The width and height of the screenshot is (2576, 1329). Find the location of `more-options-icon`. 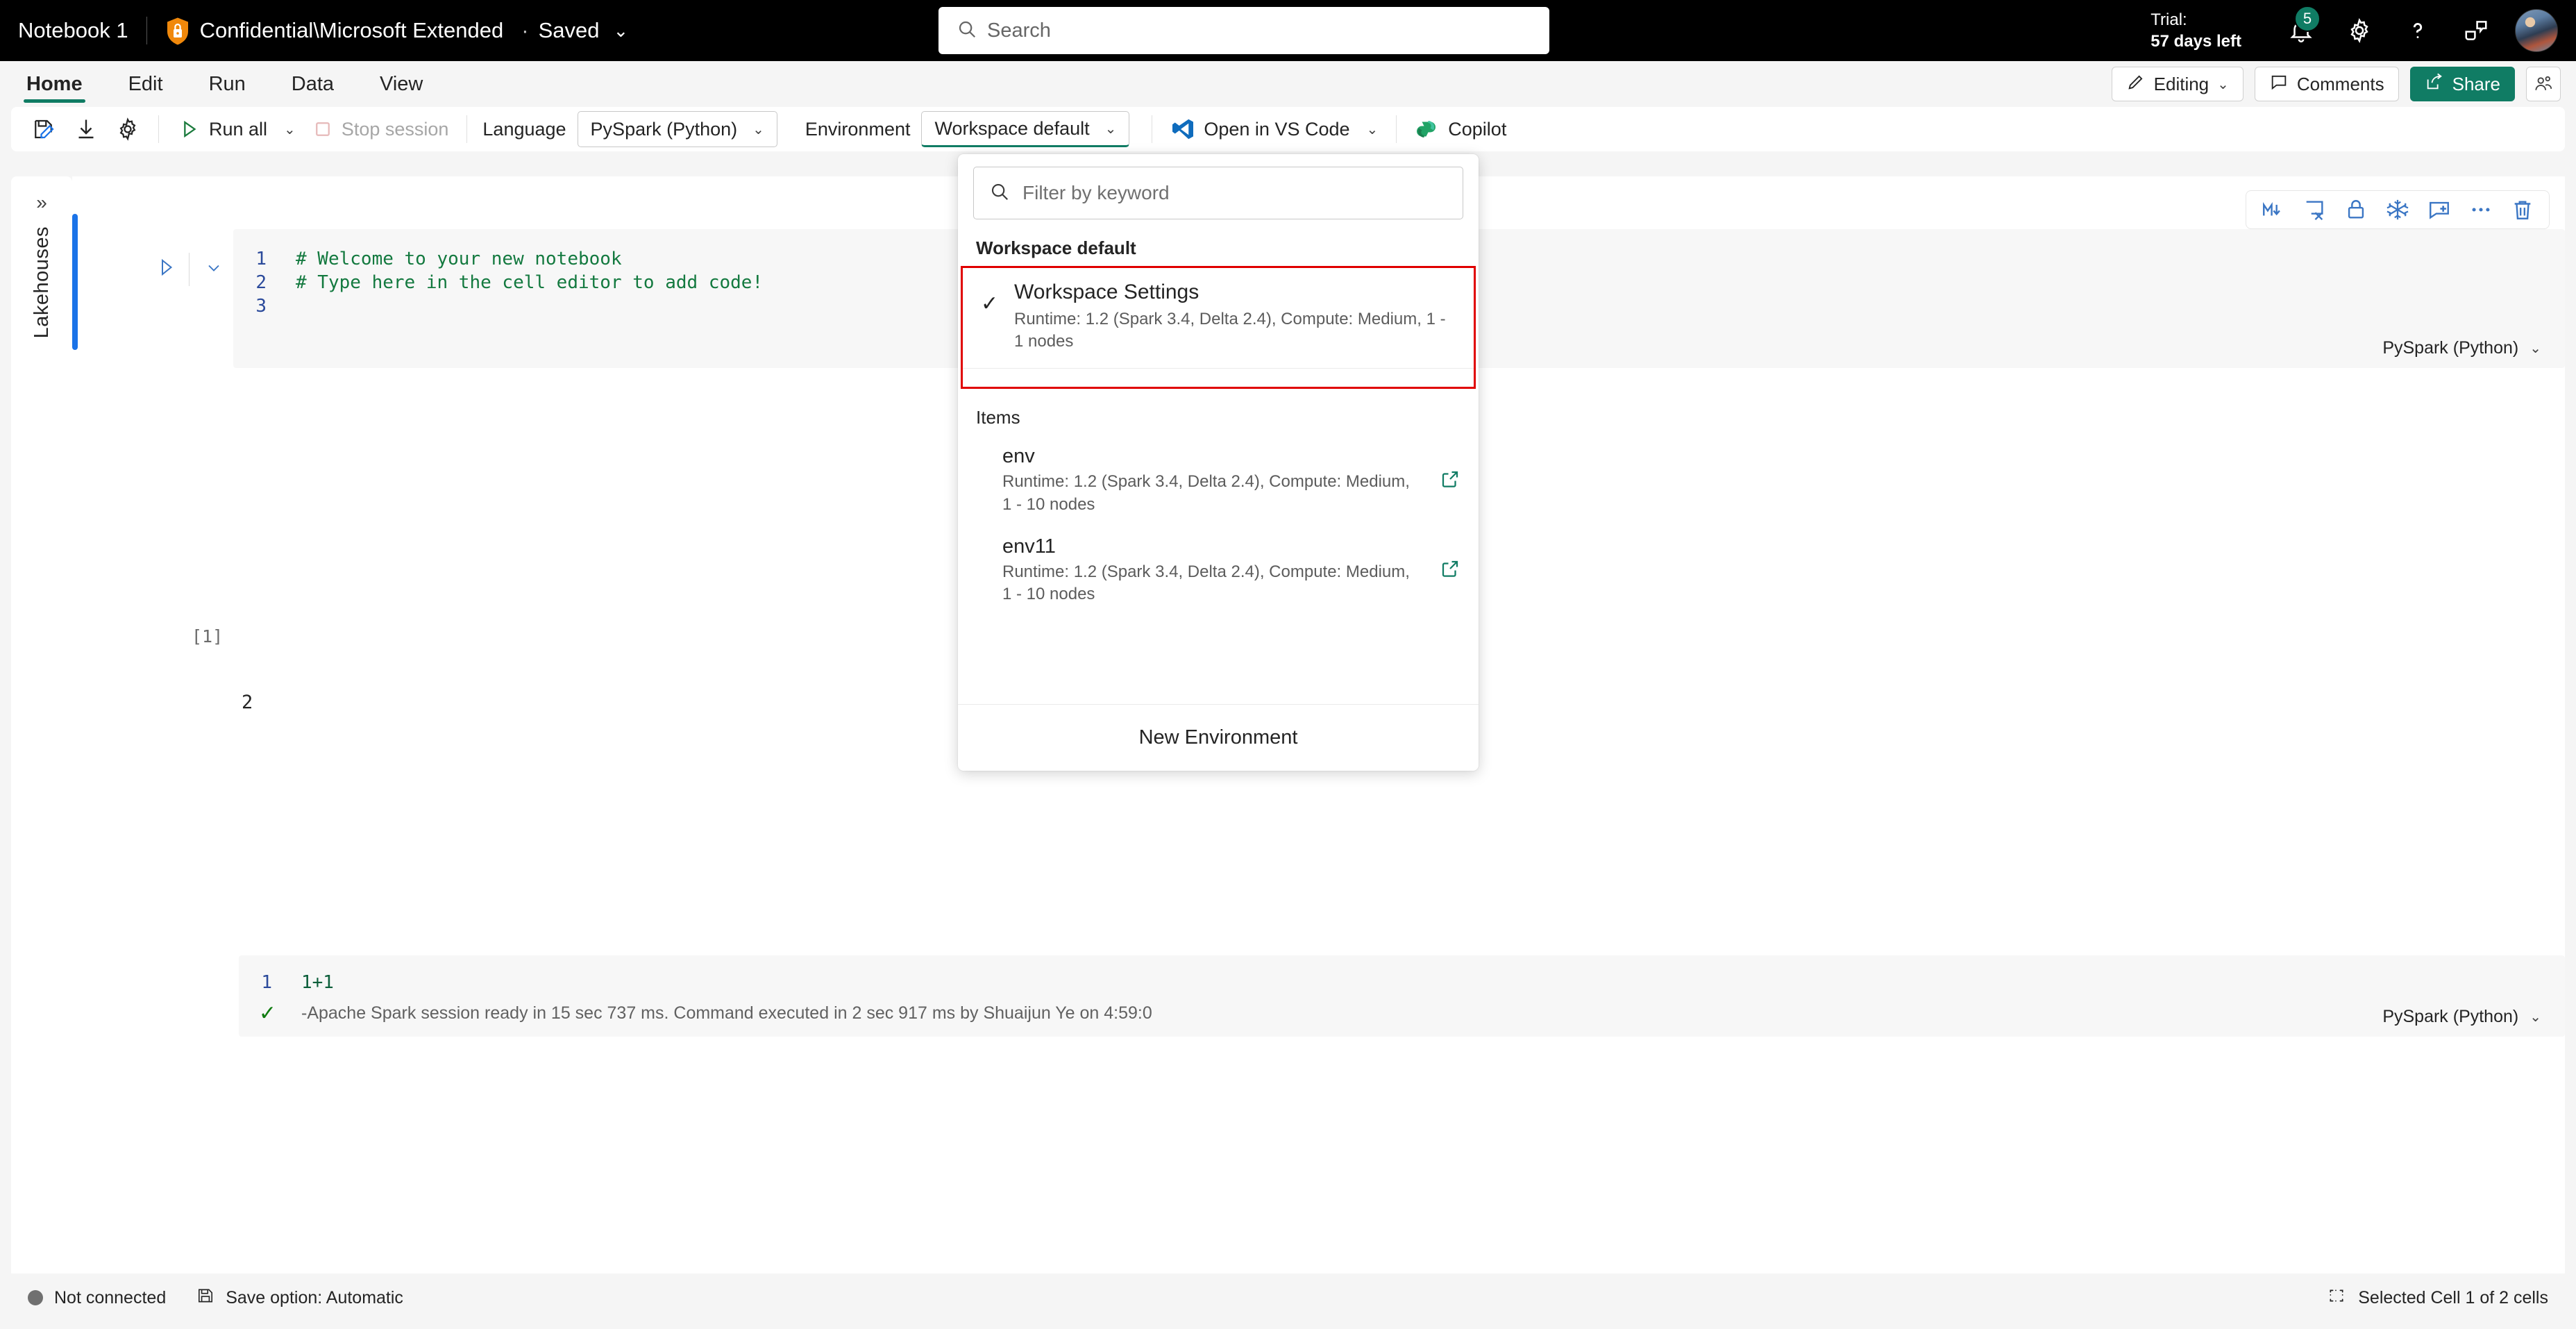

more-options-icon is located at coordinates (2480, 209).